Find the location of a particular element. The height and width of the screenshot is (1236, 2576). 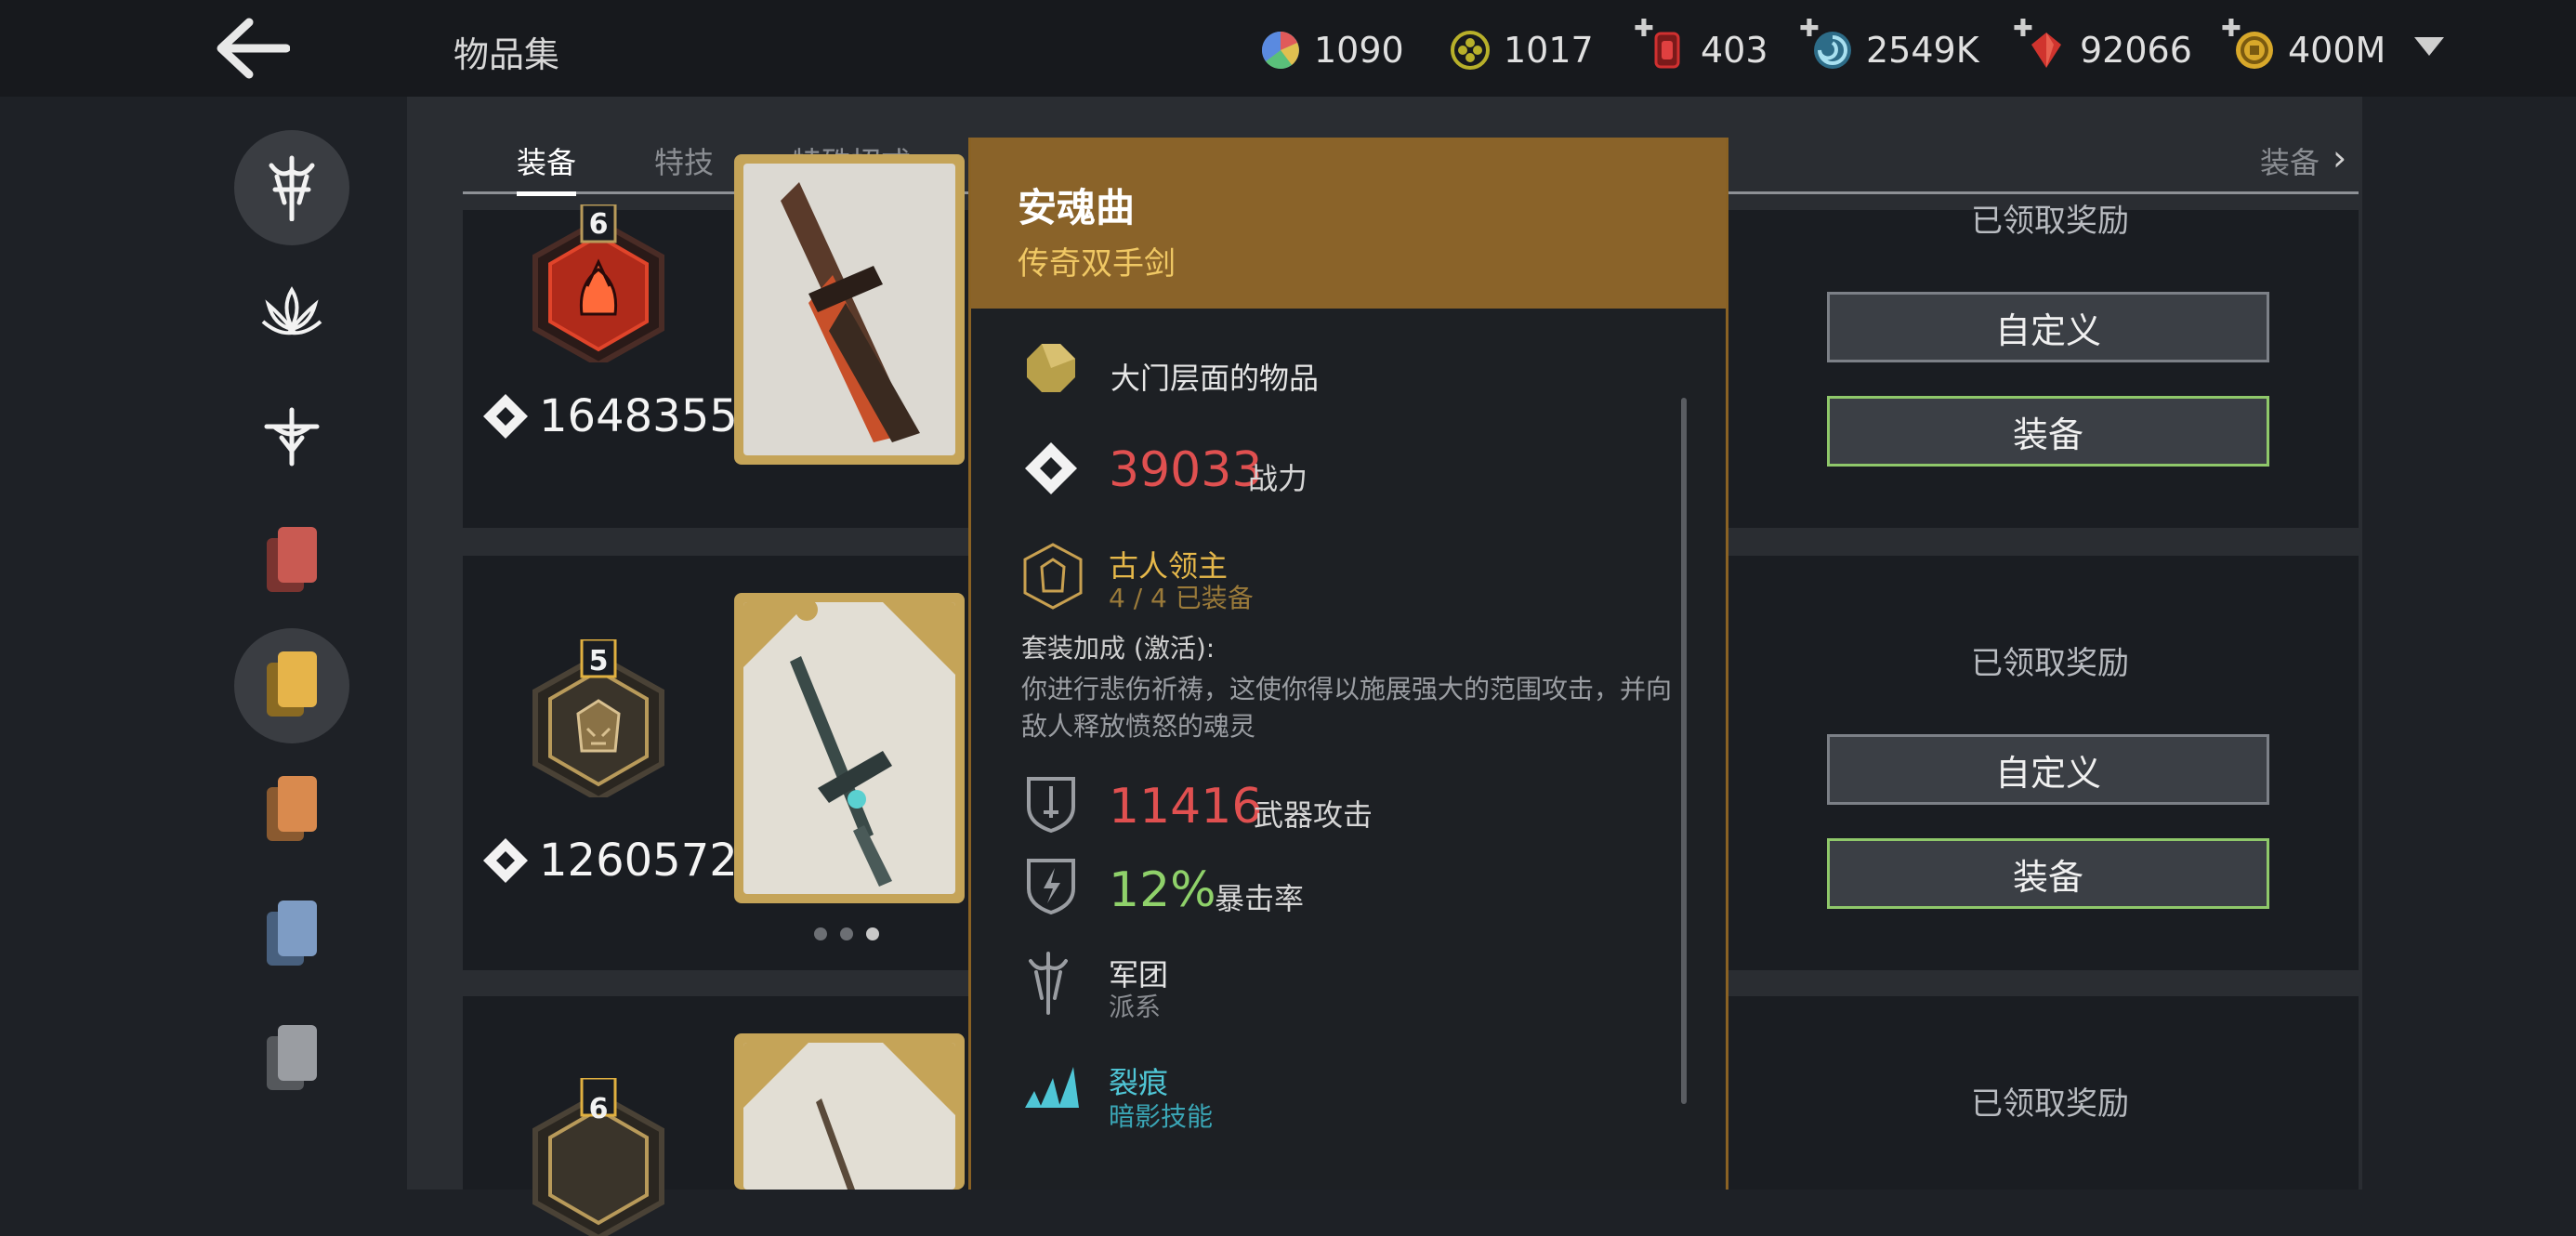

staff-image is located at coordinates (849, 1116).